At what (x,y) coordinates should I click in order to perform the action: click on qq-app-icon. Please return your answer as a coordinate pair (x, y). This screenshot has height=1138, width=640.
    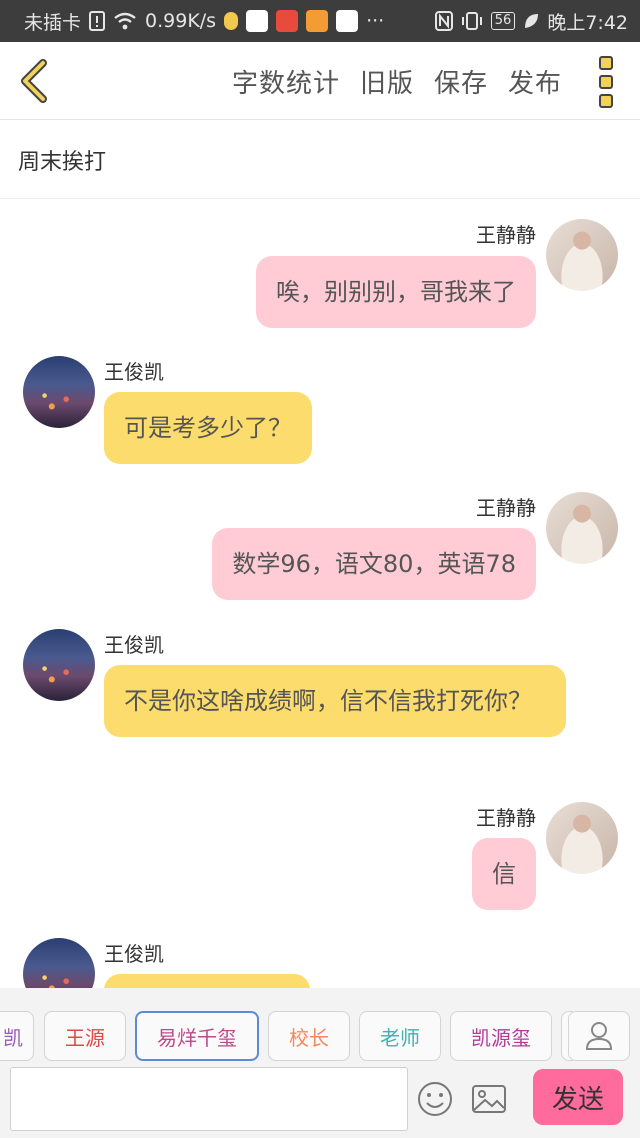
    Looking at the image, I should click on (347, 21).